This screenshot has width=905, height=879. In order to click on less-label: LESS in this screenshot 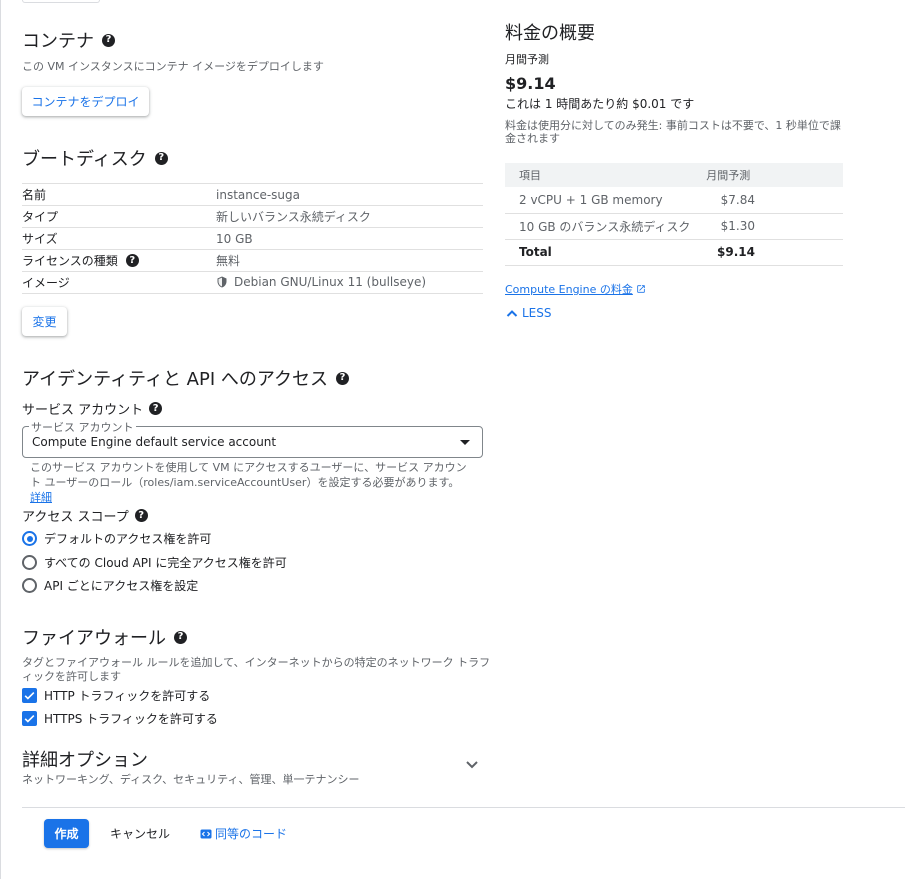, I will do `click(537, 313)`.